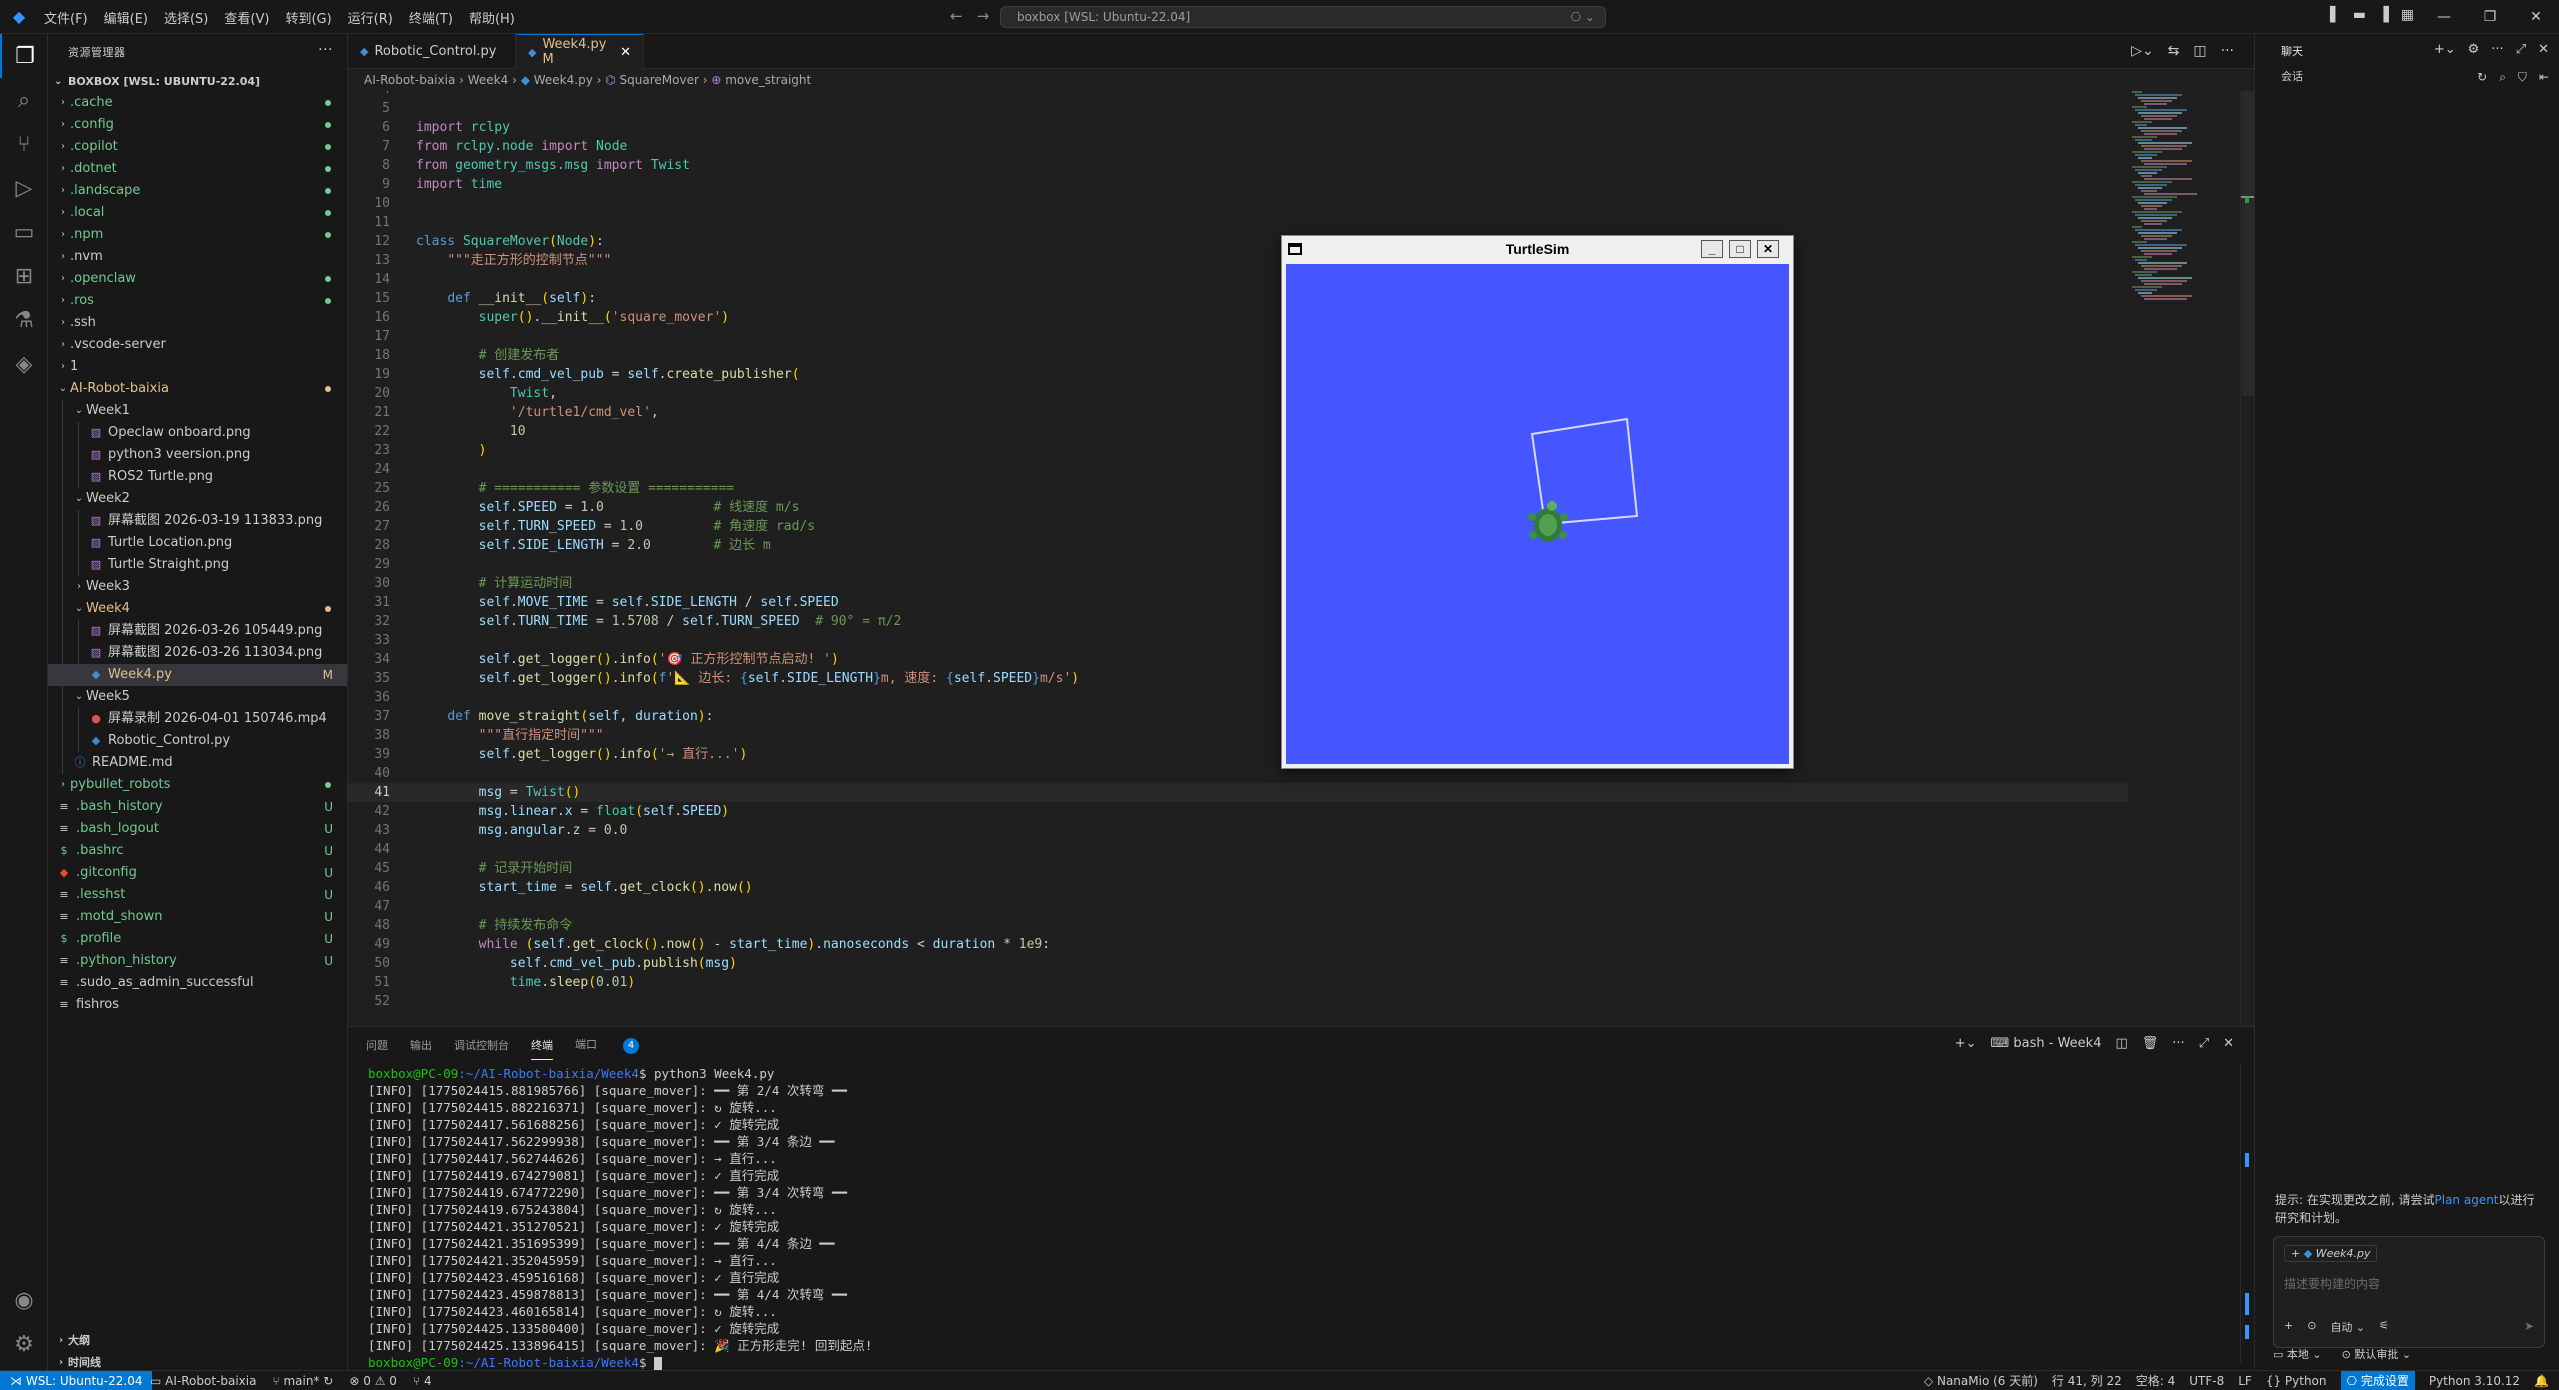 The image size is (2559, 1390). Describe the element at coordinates (488, 80) in the screenshot. I see `breadcrumb-item: Week4` at that location.